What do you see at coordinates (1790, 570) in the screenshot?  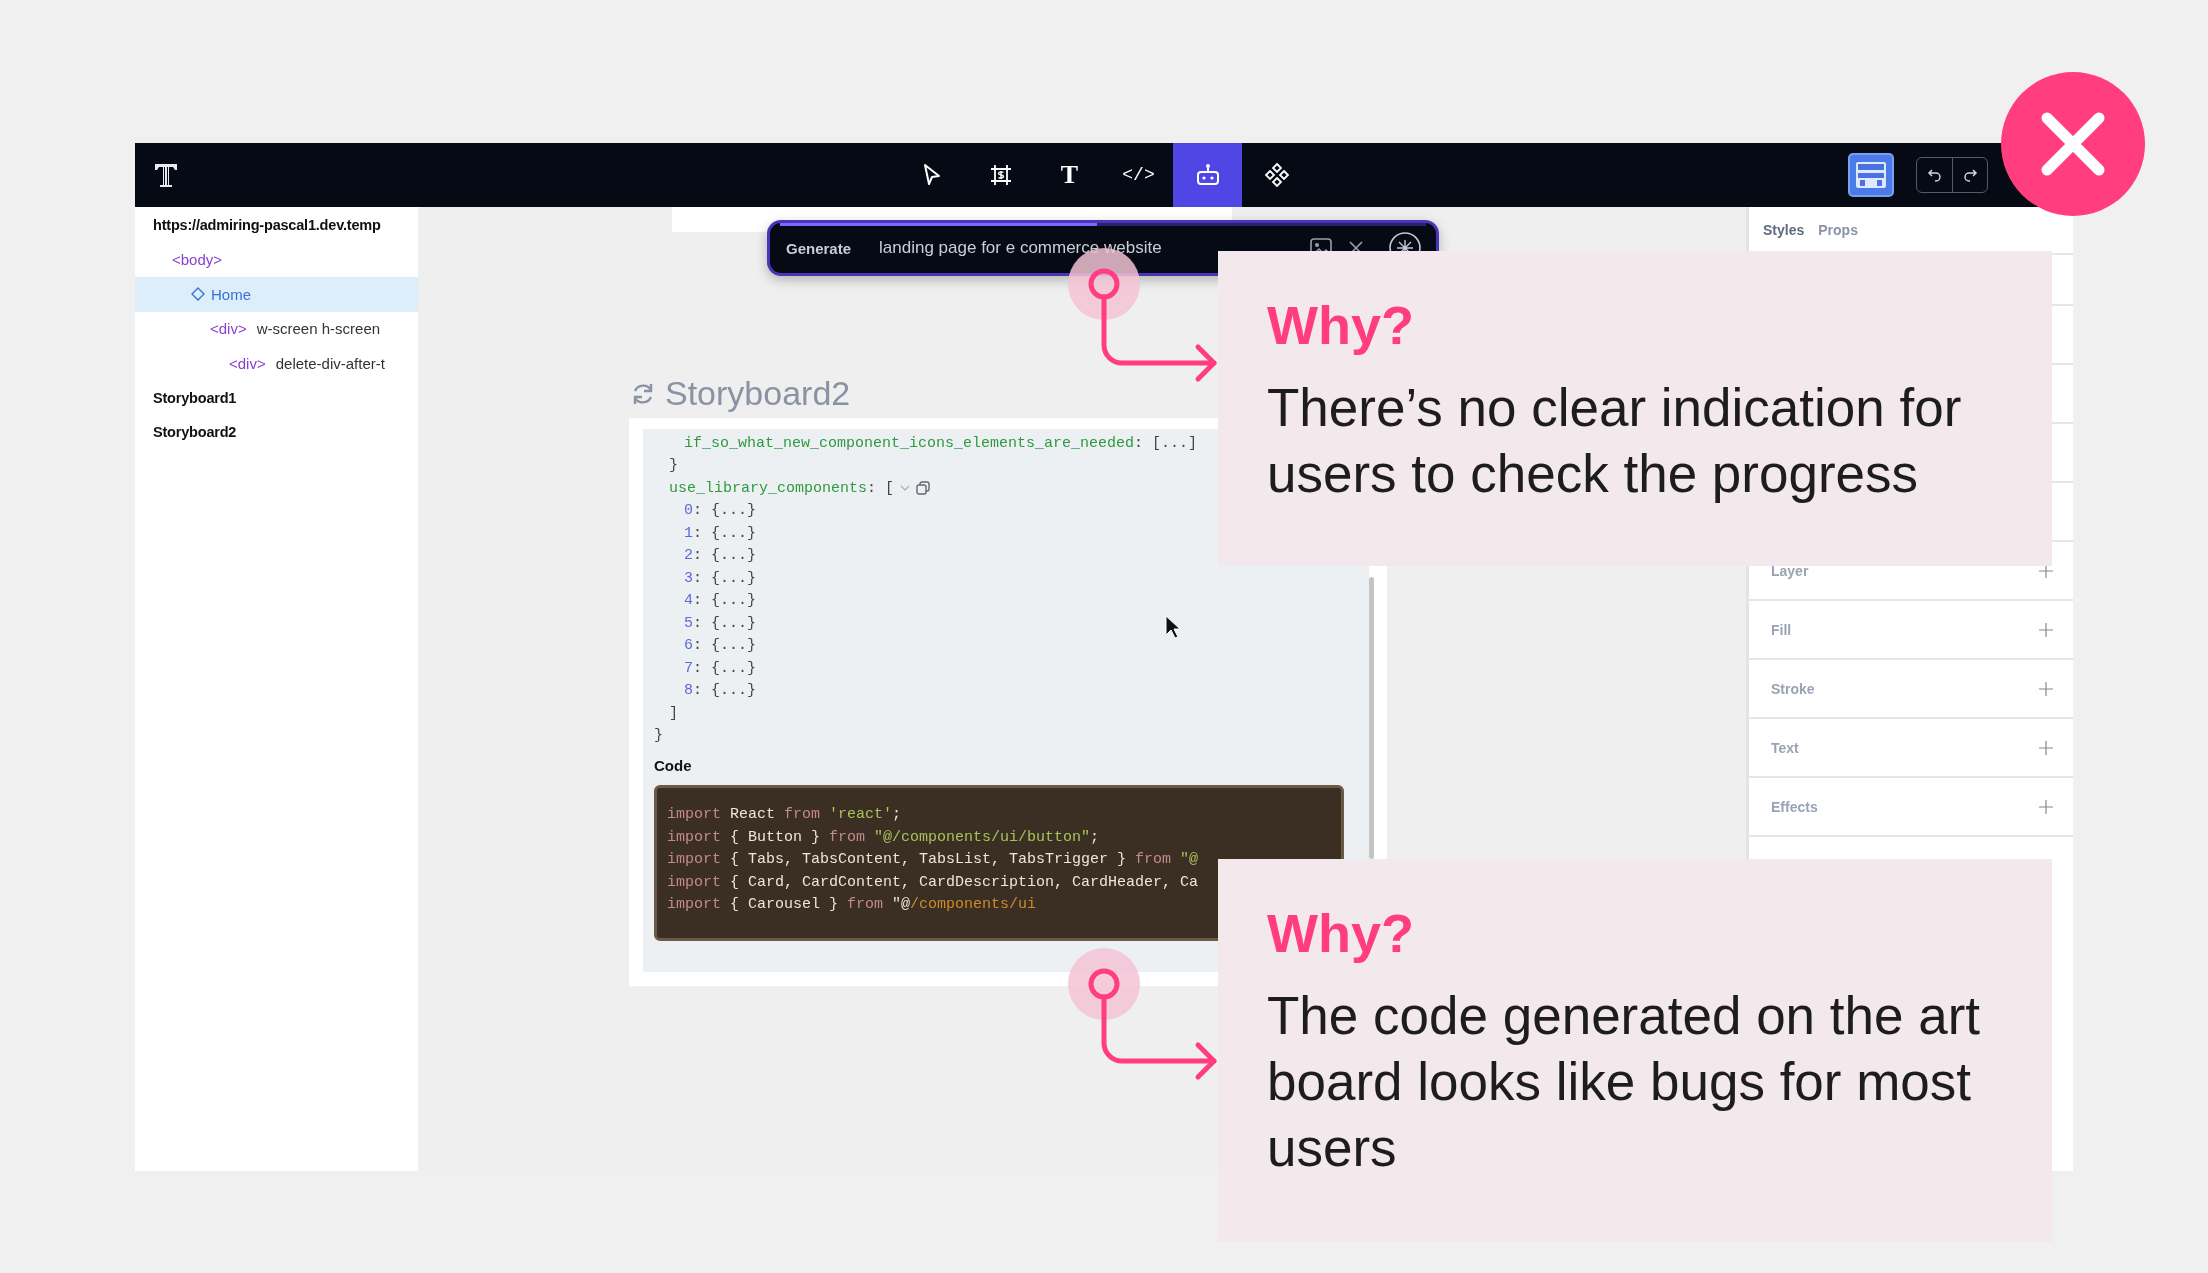 I see `section-label: Layer` at bounding box center [1790, 570].